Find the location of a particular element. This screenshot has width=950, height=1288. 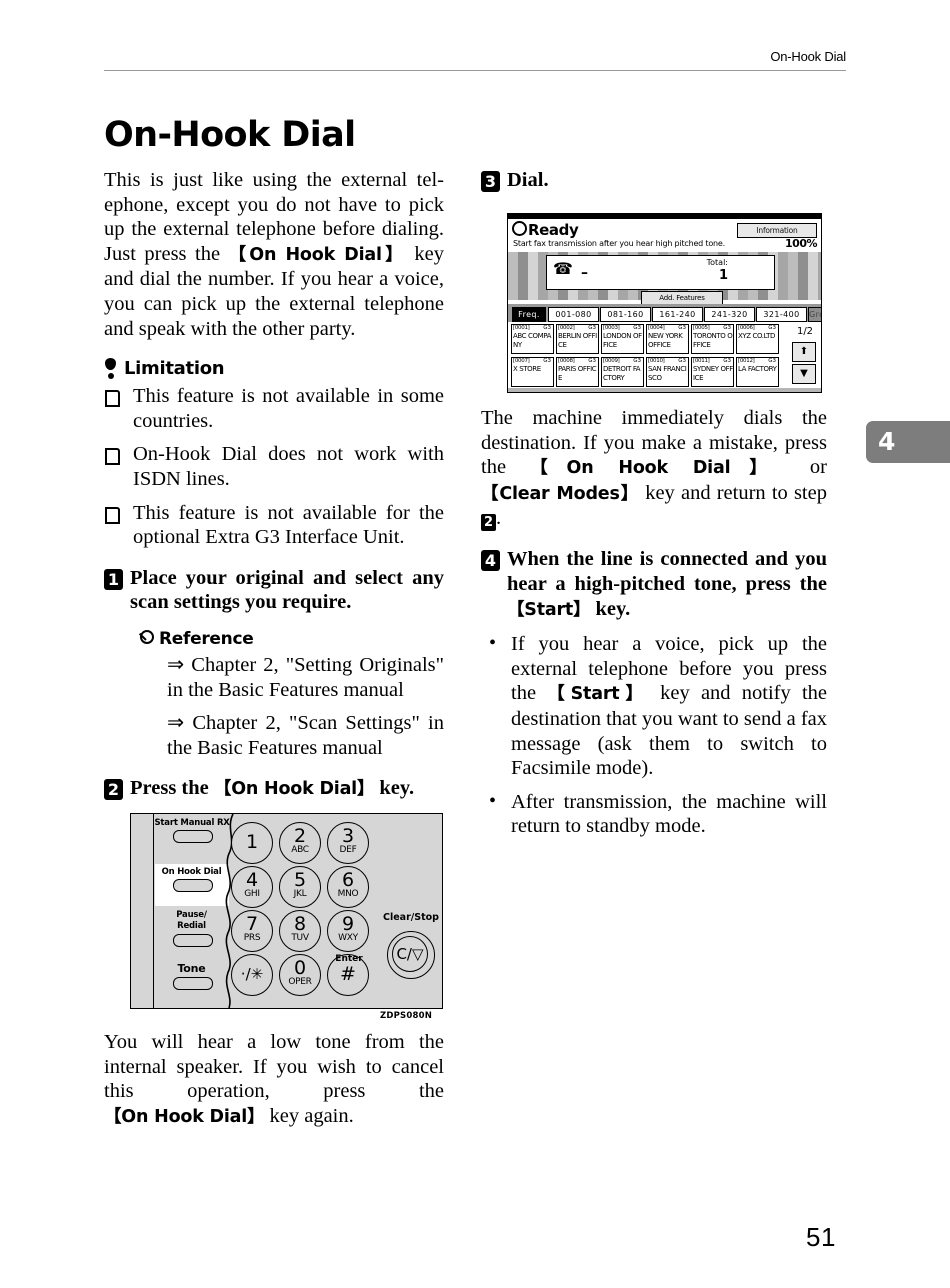

speed-dial-entry-6: [0006] G3 XYZ CO.LTD is located at coordinates (757, 339).